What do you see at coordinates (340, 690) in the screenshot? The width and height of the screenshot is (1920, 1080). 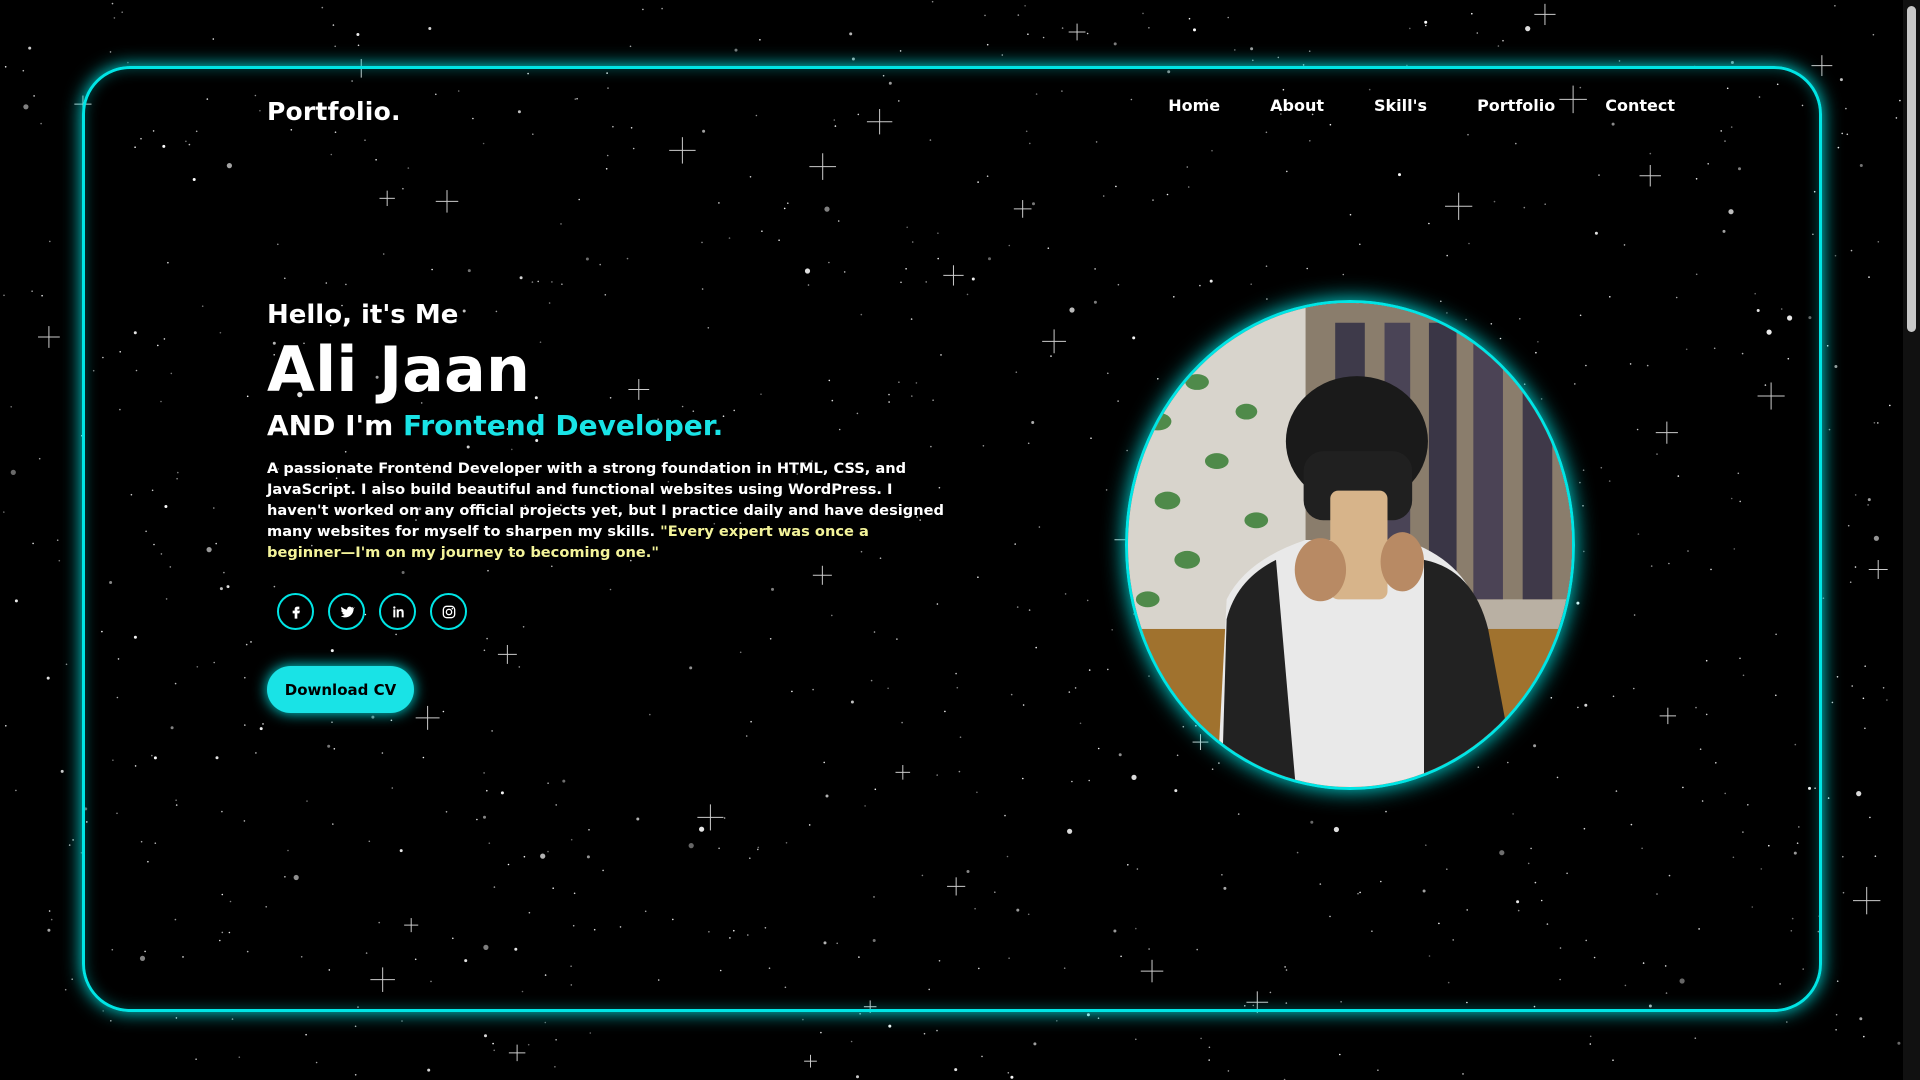 I see `download-cv-button: Download CV` at bounding box center [340, 690].